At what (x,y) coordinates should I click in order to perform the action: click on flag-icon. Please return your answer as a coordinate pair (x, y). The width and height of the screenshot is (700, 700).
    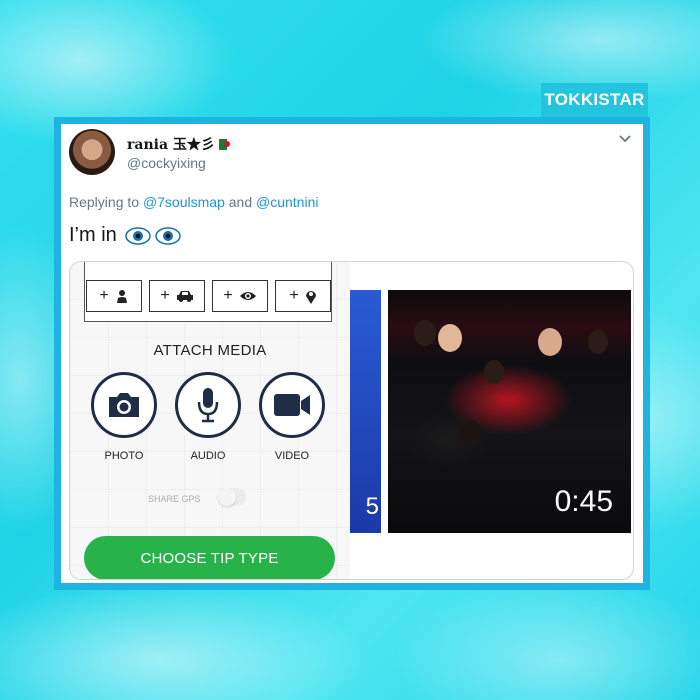
    Looking at the image, I should click on (226, 144).